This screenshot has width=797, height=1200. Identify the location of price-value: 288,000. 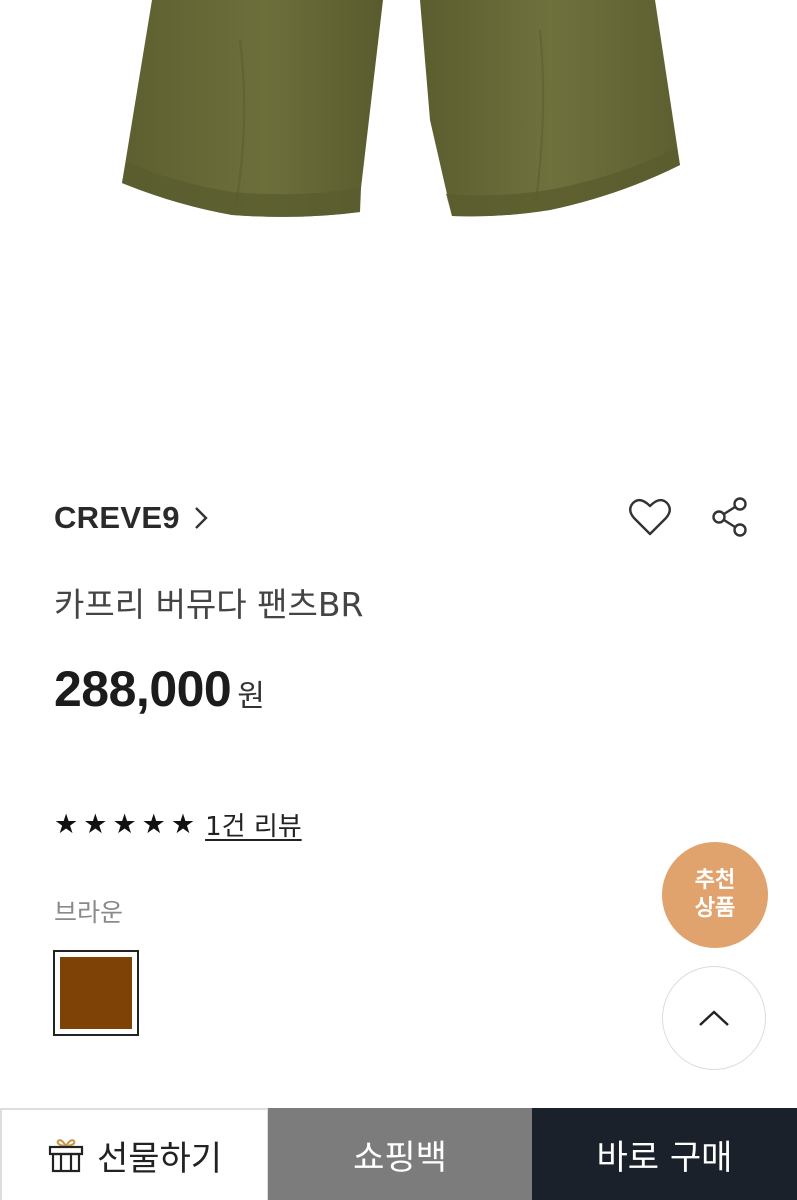
(143, 689).